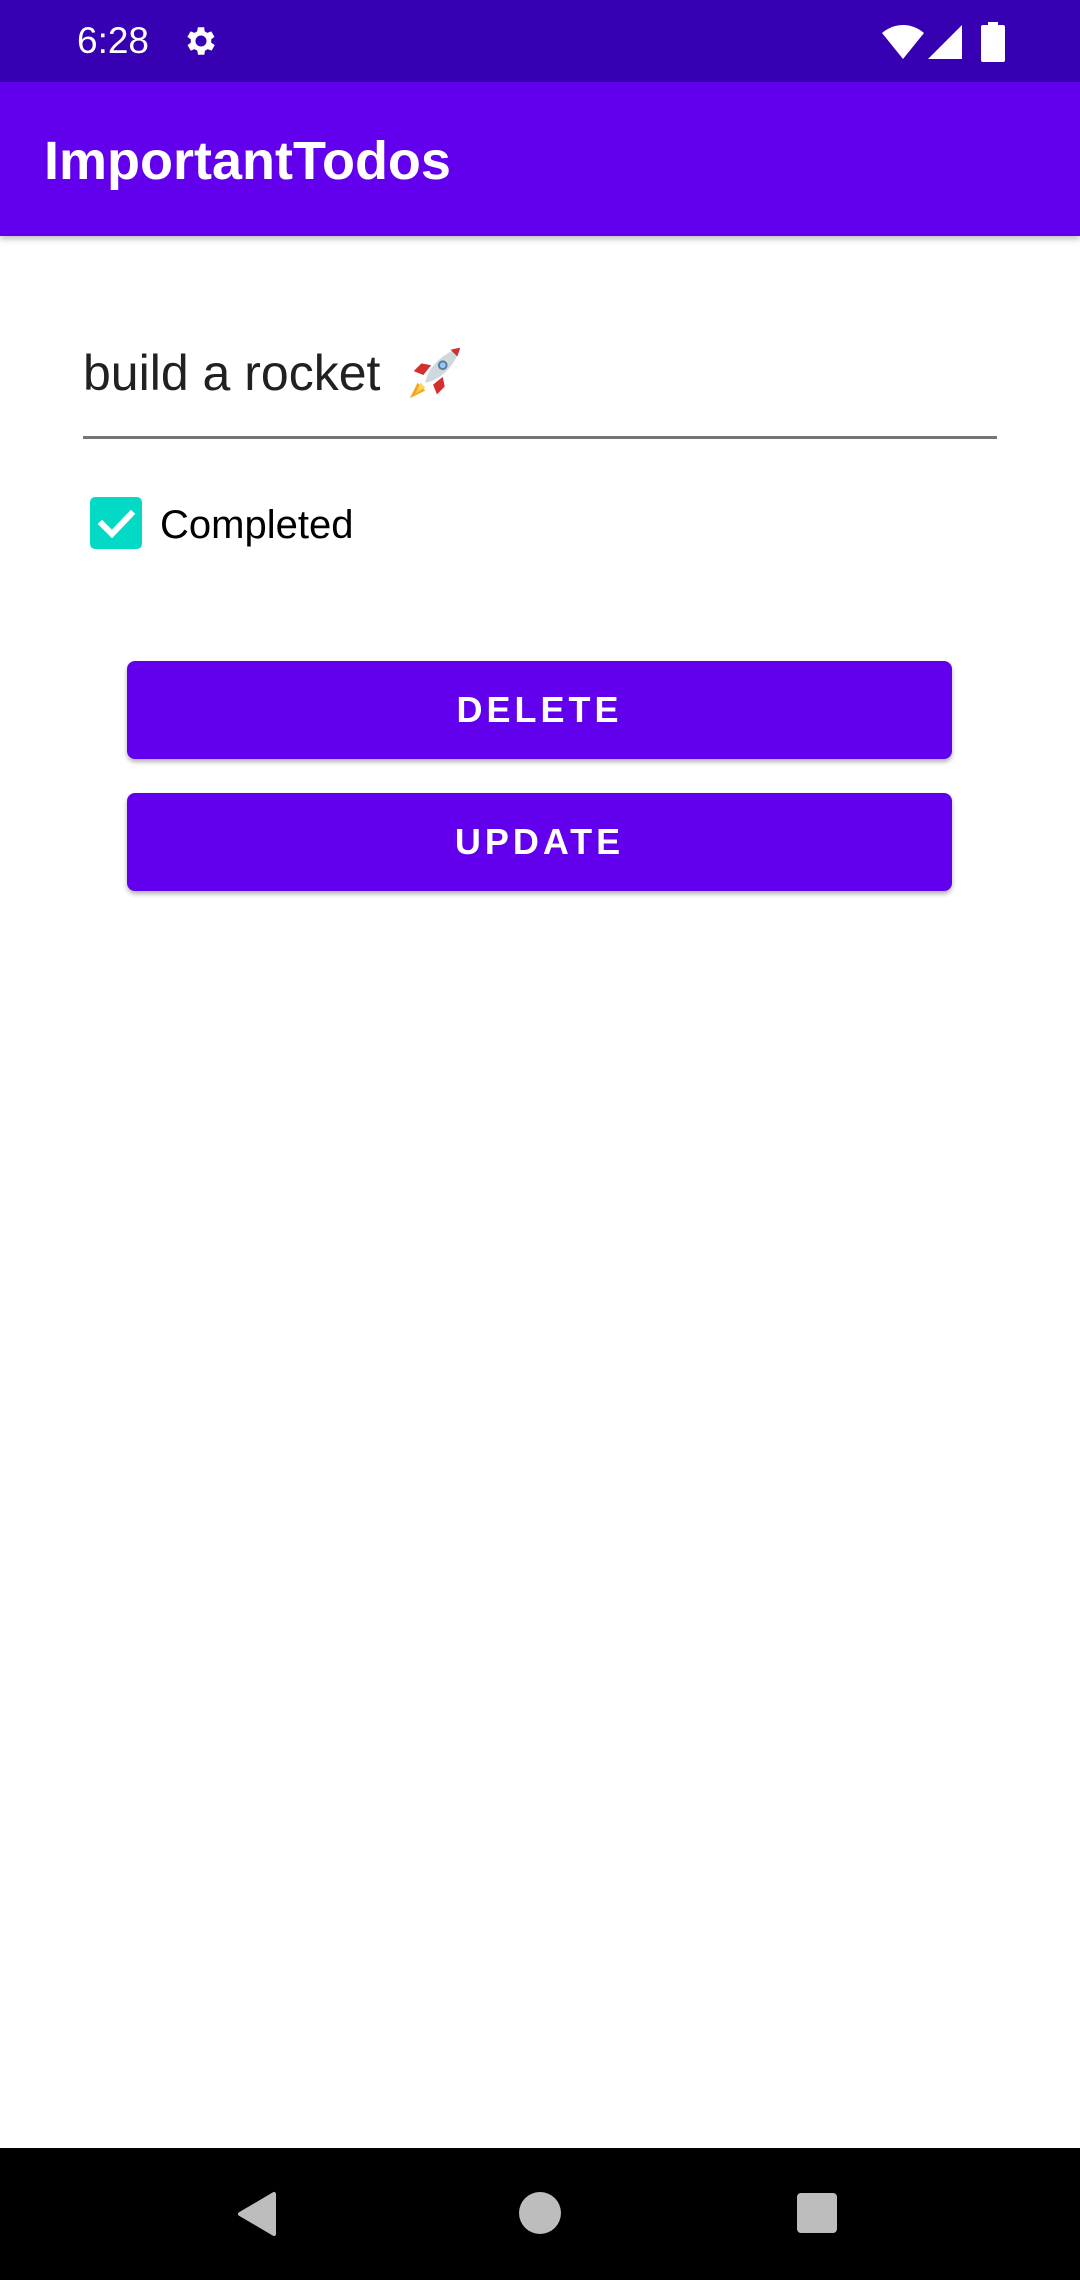  I want to click on status-time: 6:28, so click(113, 40).